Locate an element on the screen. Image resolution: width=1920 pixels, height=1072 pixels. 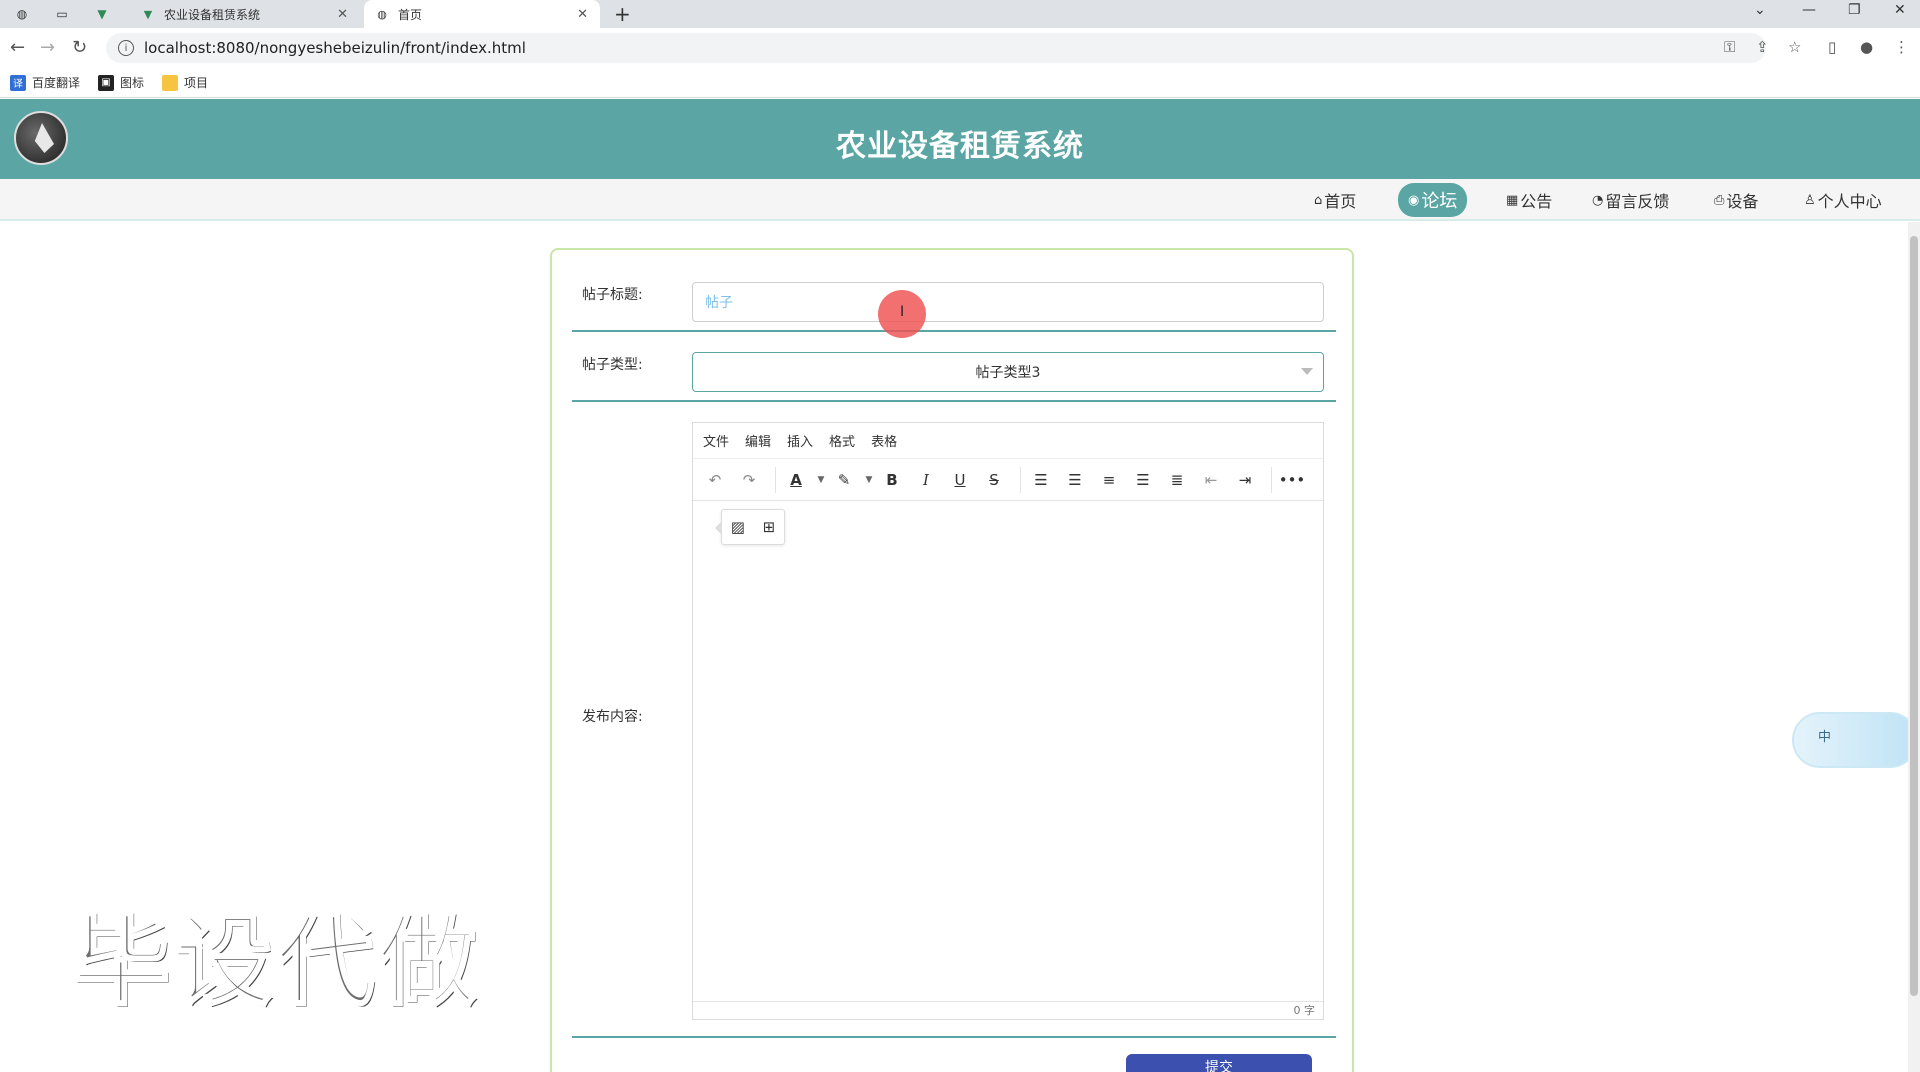
bookmark-label: 图标 is located at coordinates (132, 83).